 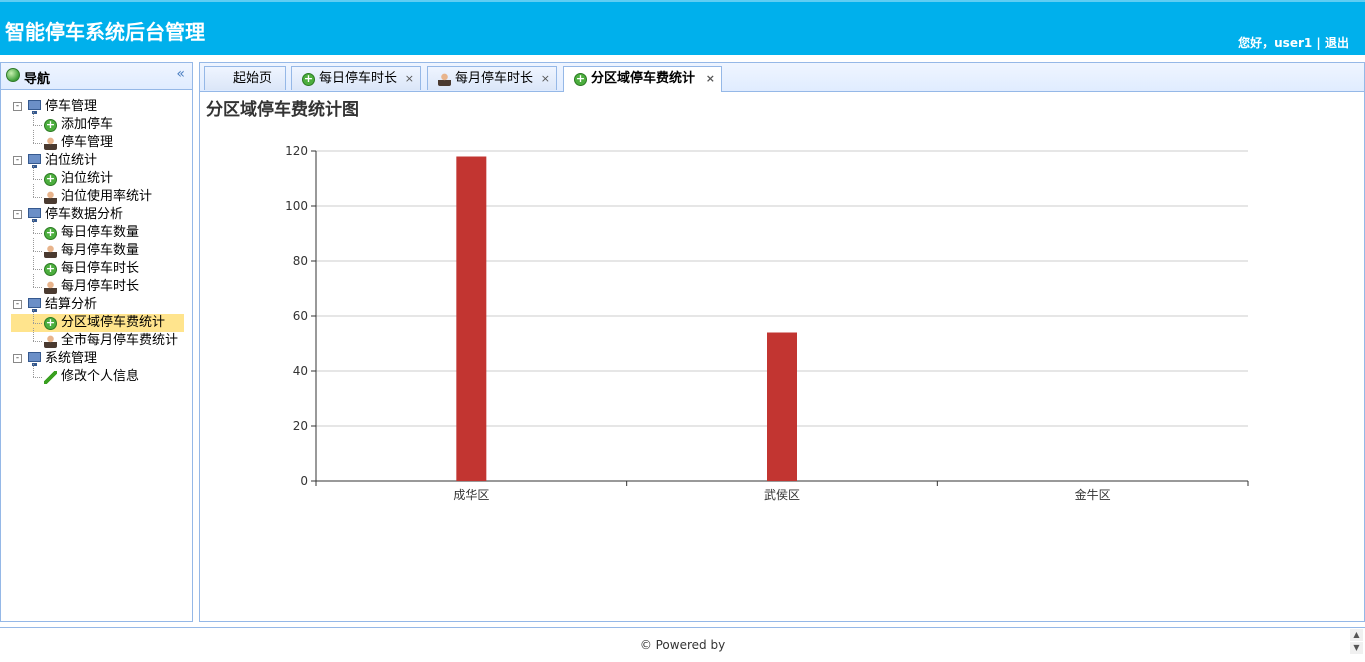 I want to click on y-tick-label: 20, so click(x=300, y=426).